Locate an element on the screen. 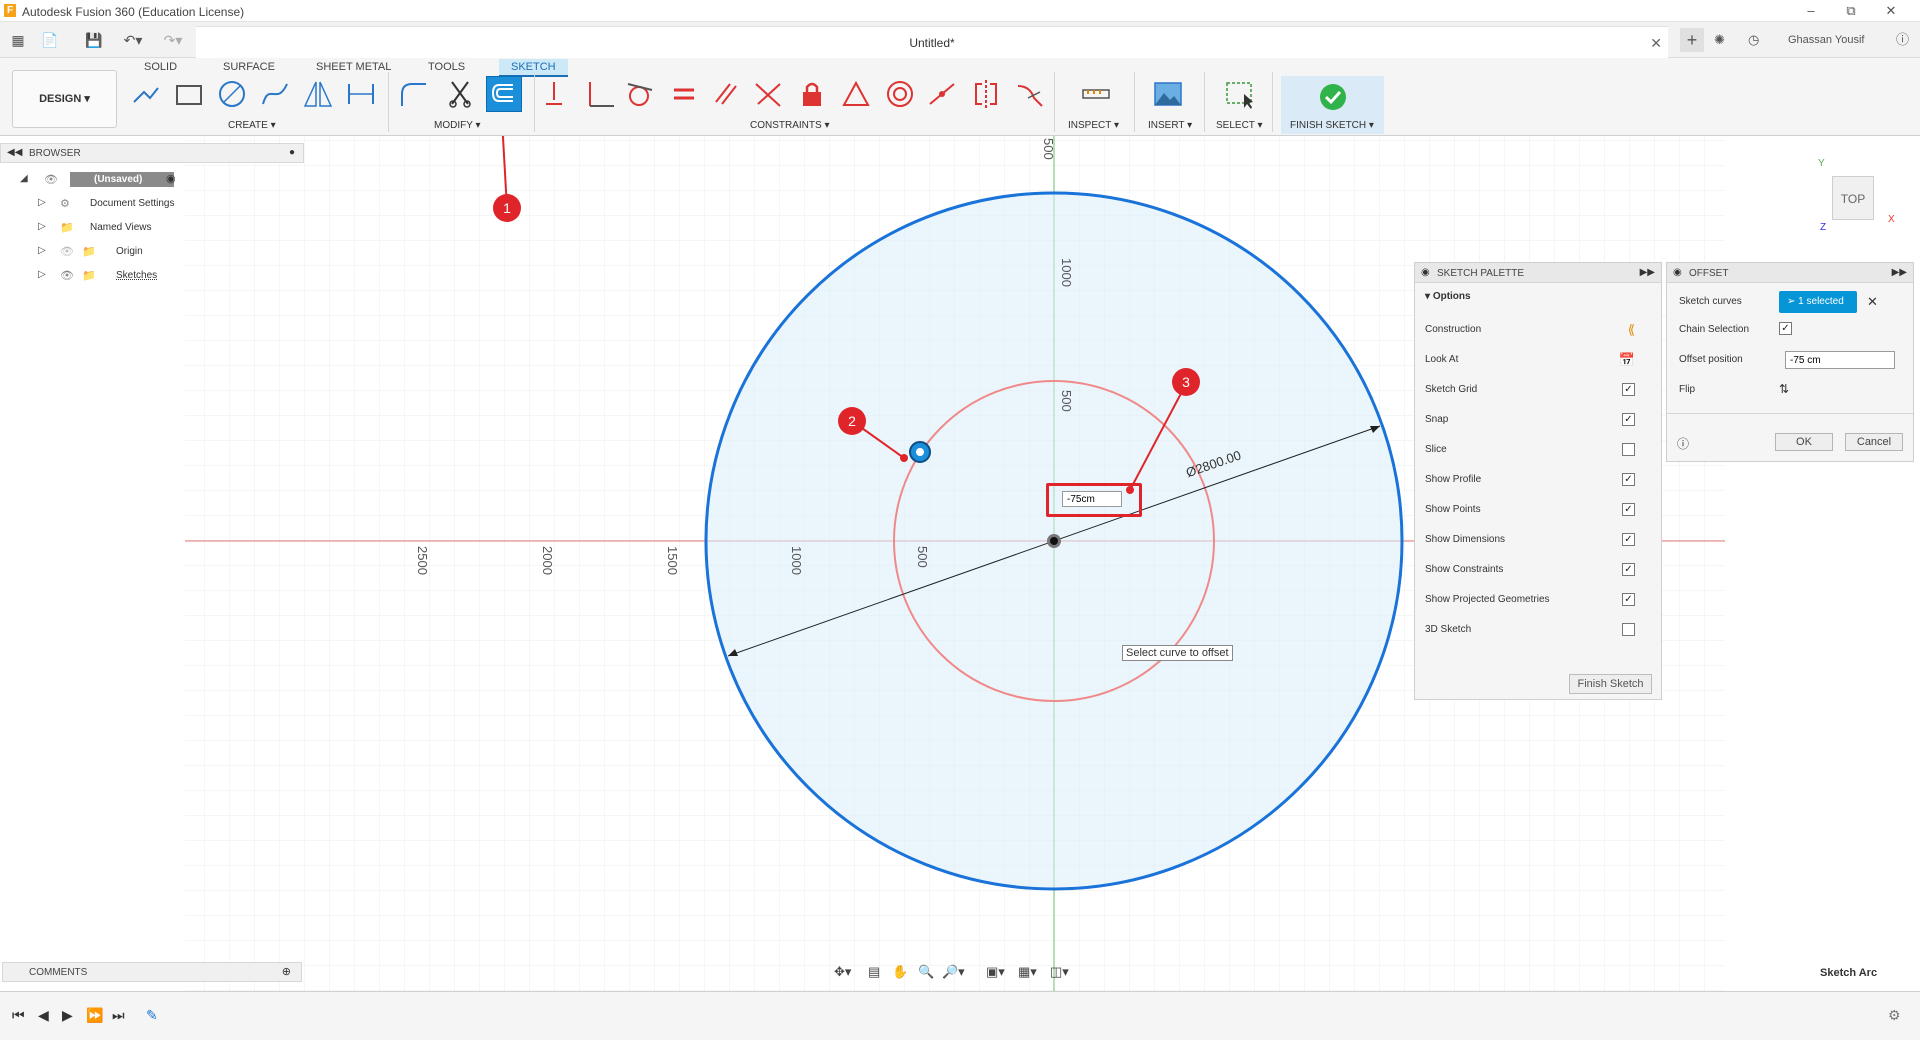  tab-solid: SOLID is located at coordinates (160, 67).